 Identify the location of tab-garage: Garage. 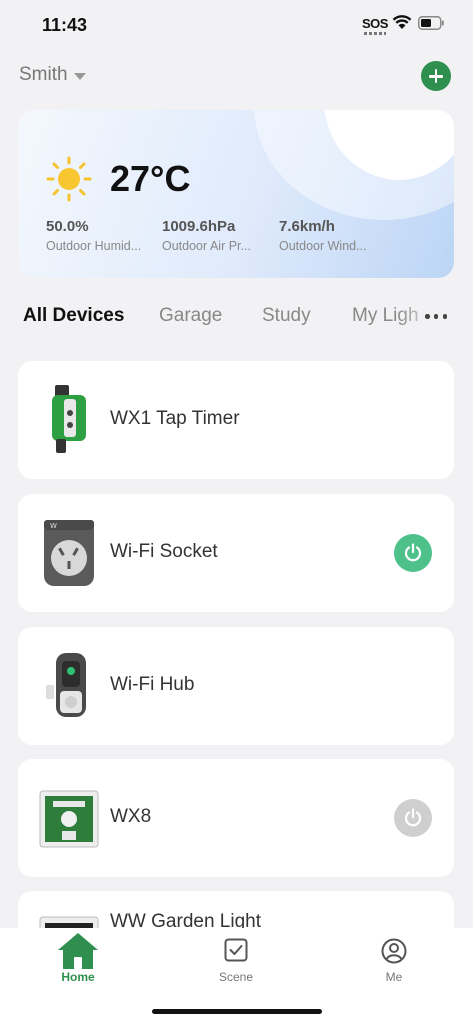
(190, 316).